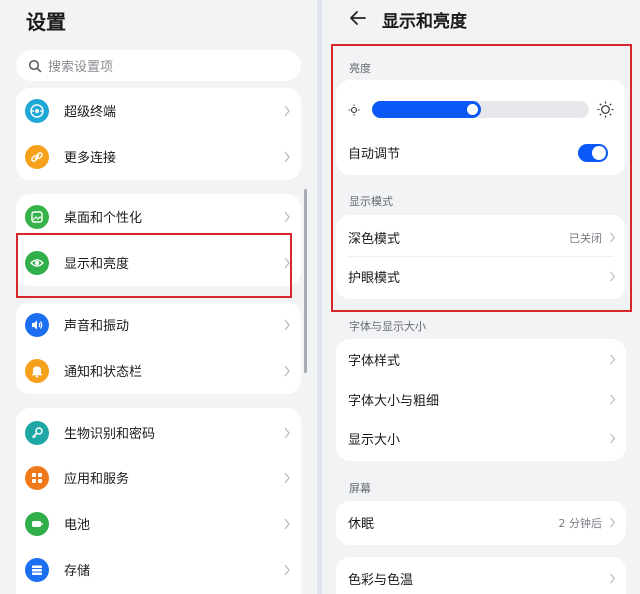  I want to click on settings-item-more-connections: 更多连接, so click(158, 156).